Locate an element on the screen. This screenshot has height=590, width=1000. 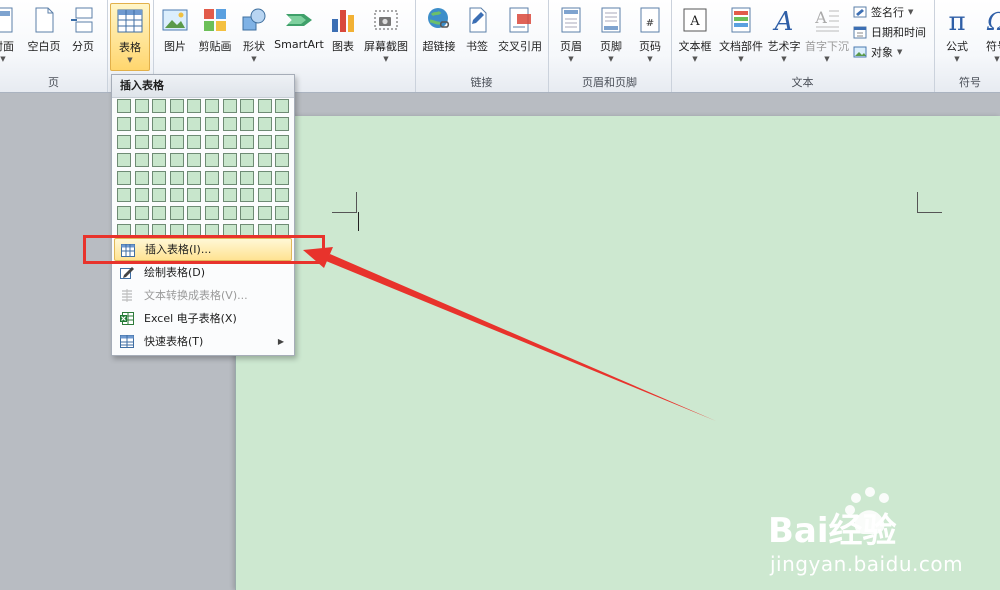
menu-item-excel-spreadsheet: Excel 电子表格(X) is located at coordinates (203, 318).